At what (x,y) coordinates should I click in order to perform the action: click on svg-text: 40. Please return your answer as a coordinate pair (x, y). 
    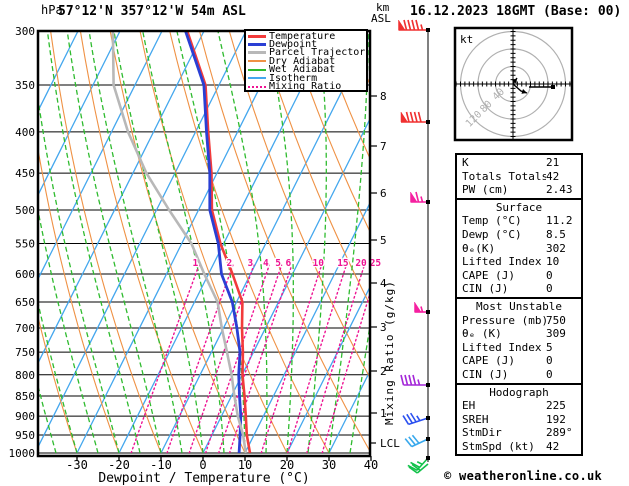
    Looking at the image, I should click on (371, 465).